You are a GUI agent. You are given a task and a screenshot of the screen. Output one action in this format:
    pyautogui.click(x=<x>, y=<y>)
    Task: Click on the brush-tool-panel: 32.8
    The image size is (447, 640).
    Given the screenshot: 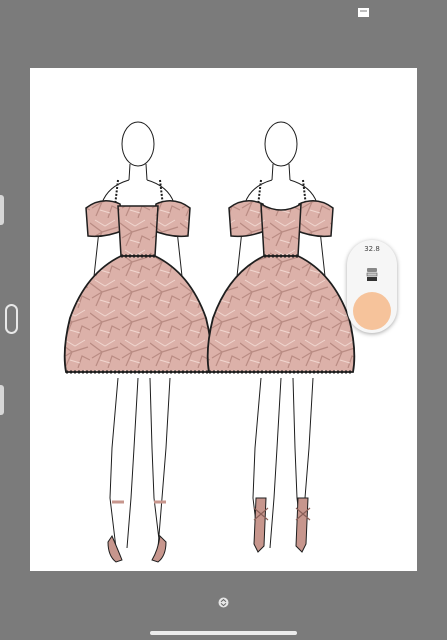 What is the action you would take?
    pyautogui.click(x=372, y=286)
    